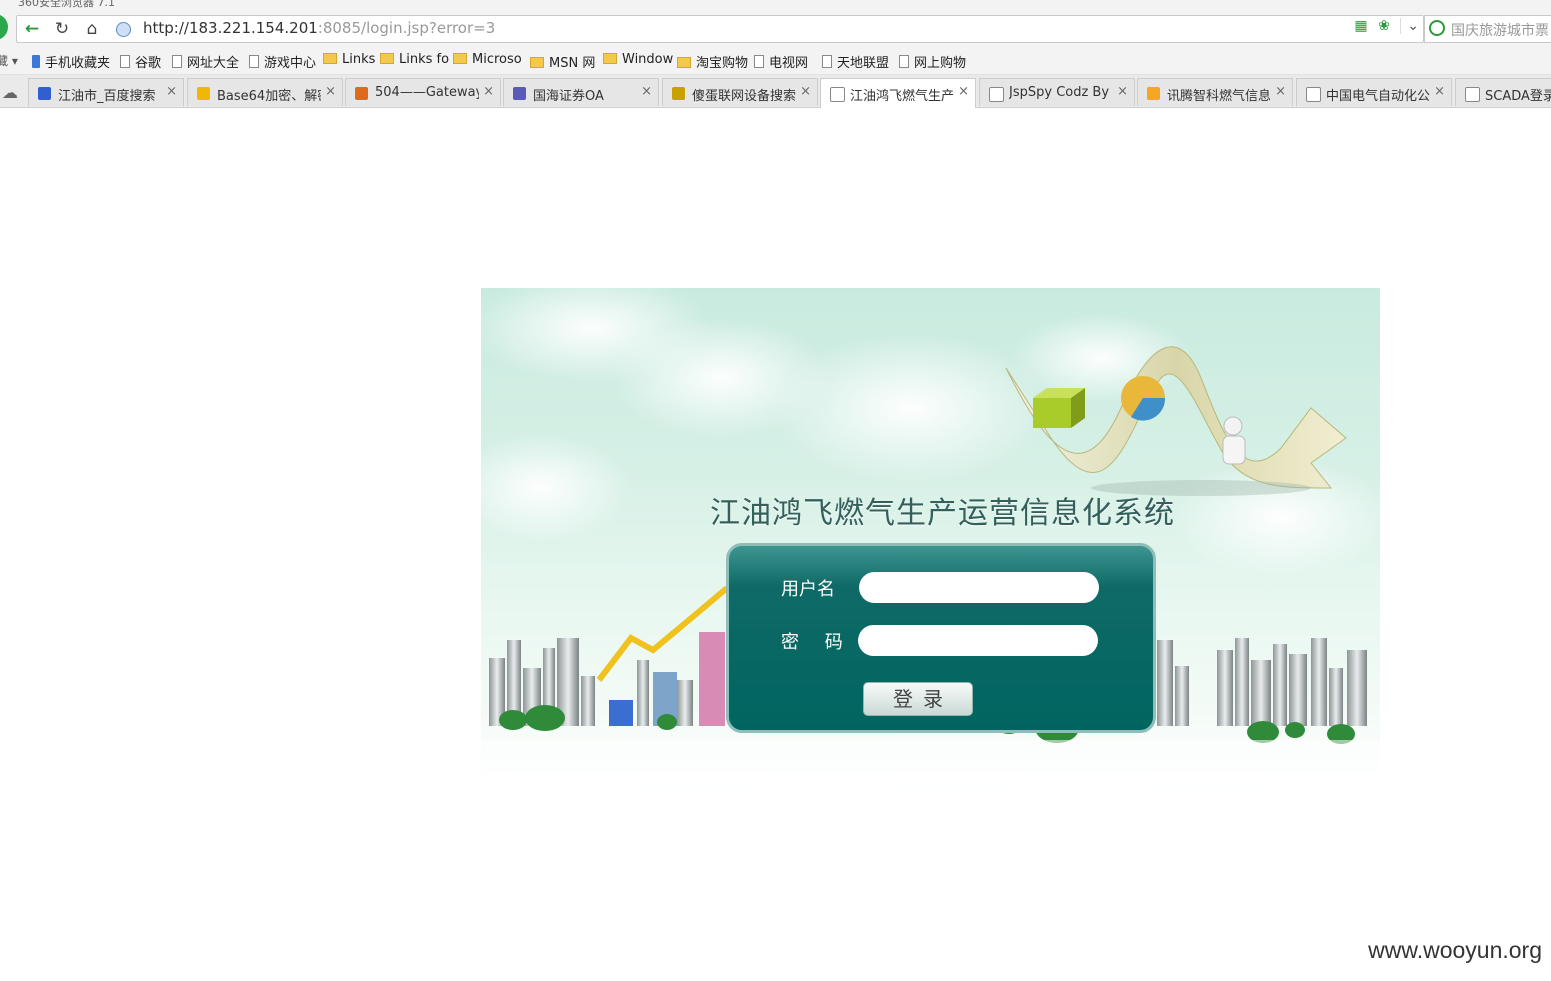 This screenshot has width=1551, height=981. I want to click on right-skyline, so click(1262, 682).